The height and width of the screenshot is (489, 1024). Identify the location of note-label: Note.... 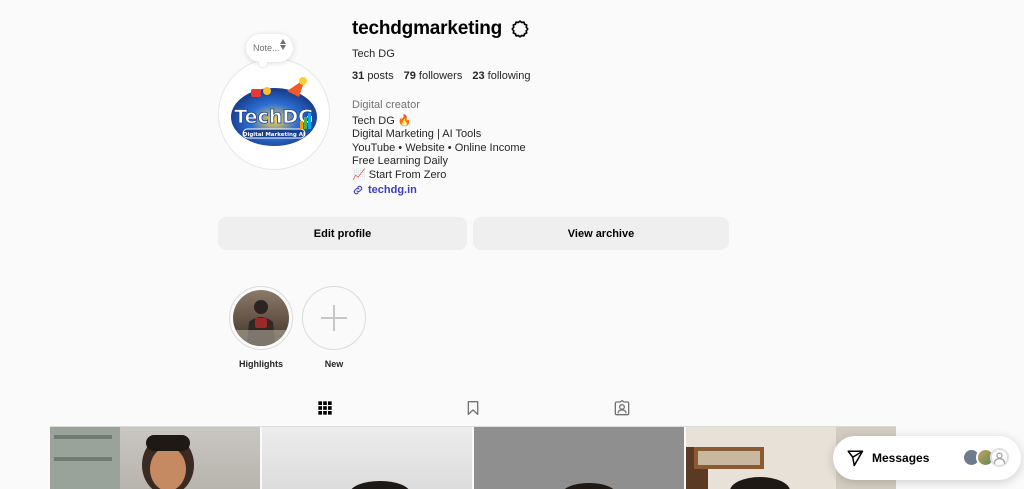
(266, 48).